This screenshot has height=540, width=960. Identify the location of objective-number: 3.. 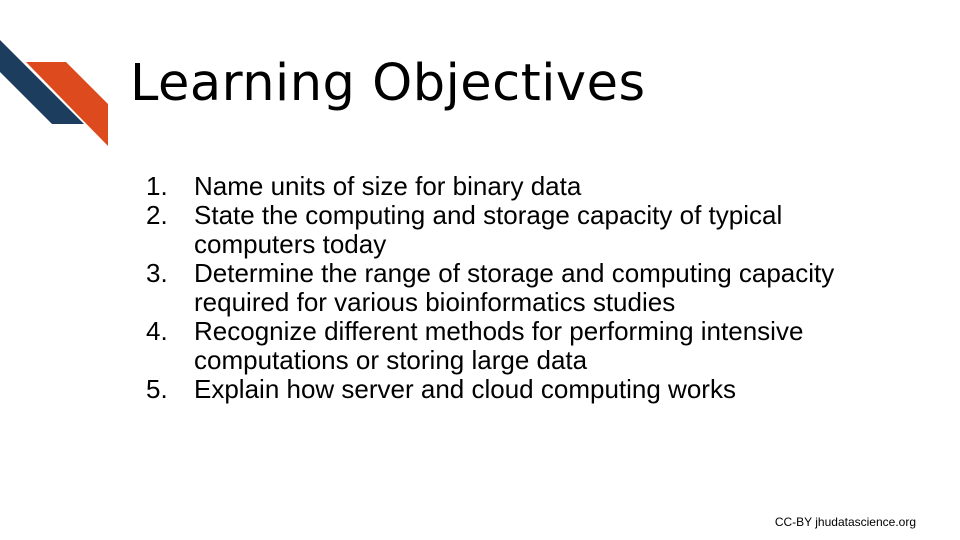
(157, 273).